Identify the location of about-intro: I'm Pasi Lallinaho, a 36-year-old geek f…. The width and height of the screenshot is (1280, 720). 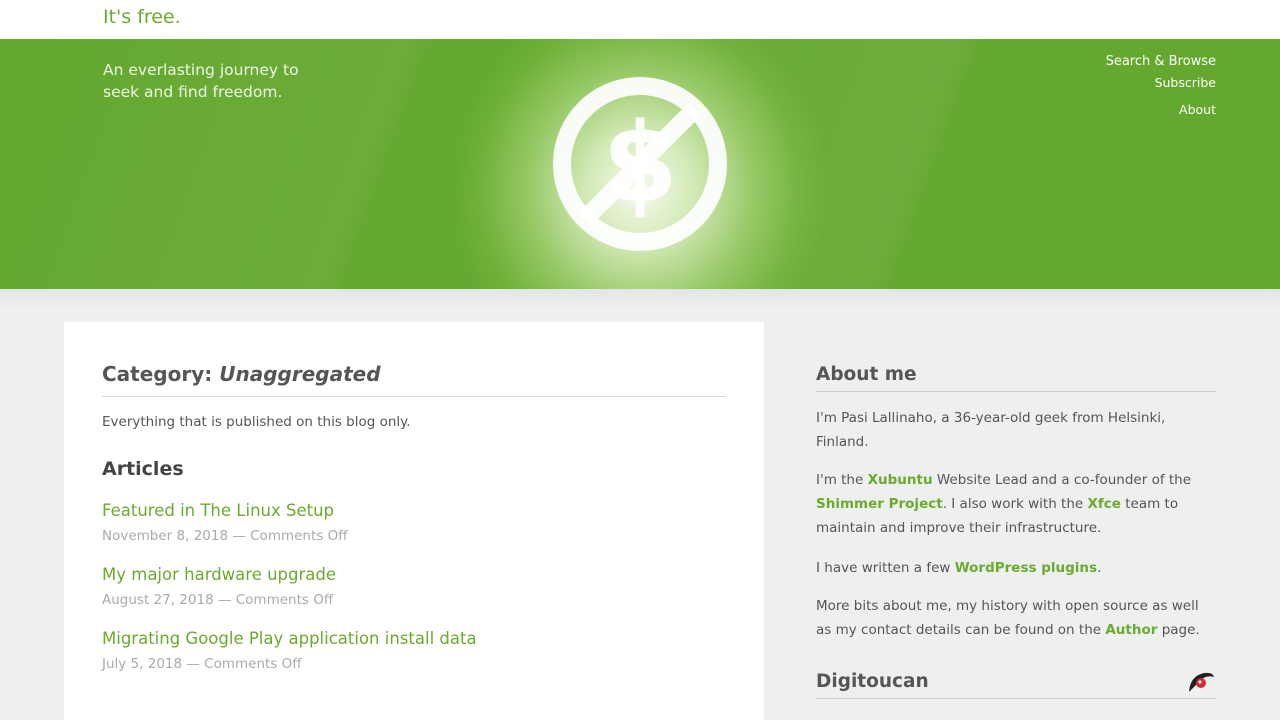
(991, 430).